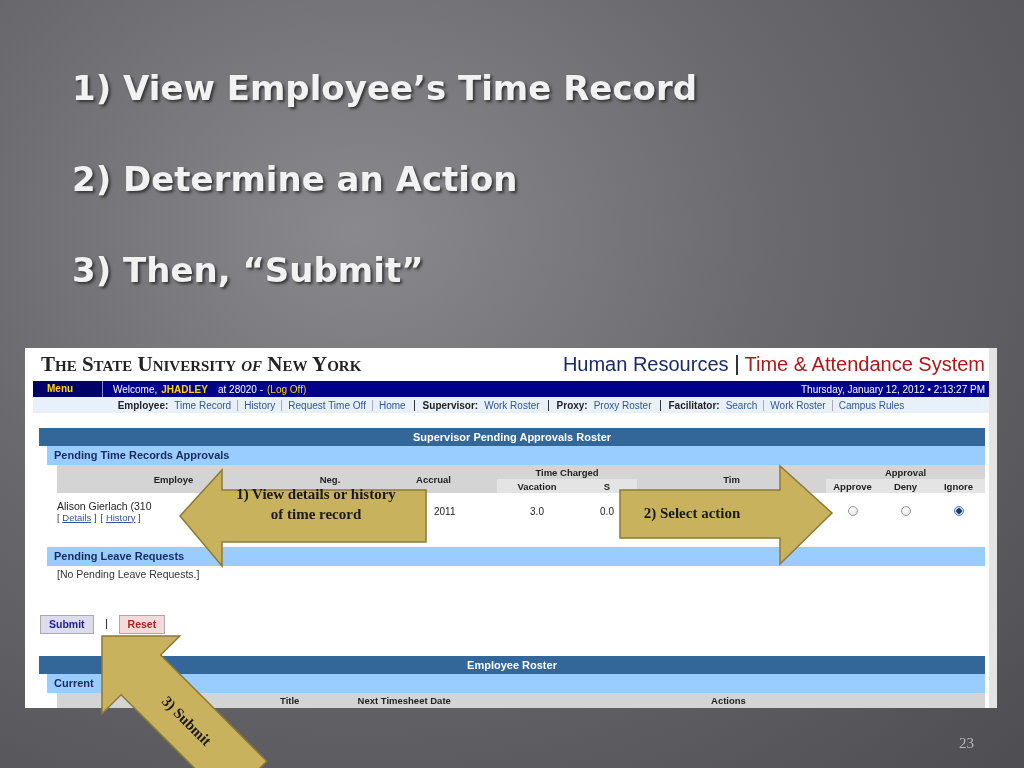  Describe the element at coordinates (958, 486) in the screenshot. I see `column-header: Ignore` at that location.